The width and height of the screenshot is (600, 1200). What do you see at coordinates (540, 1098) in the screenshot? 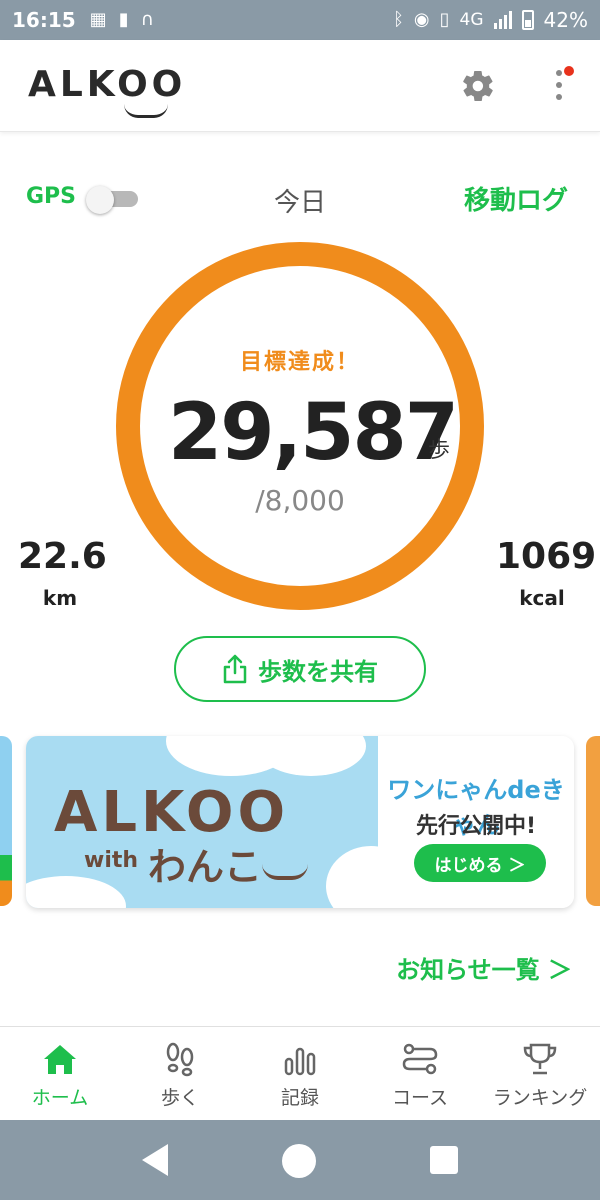
I see `nav-ranking-label: ランキング` at bounding box center [540, 1098].